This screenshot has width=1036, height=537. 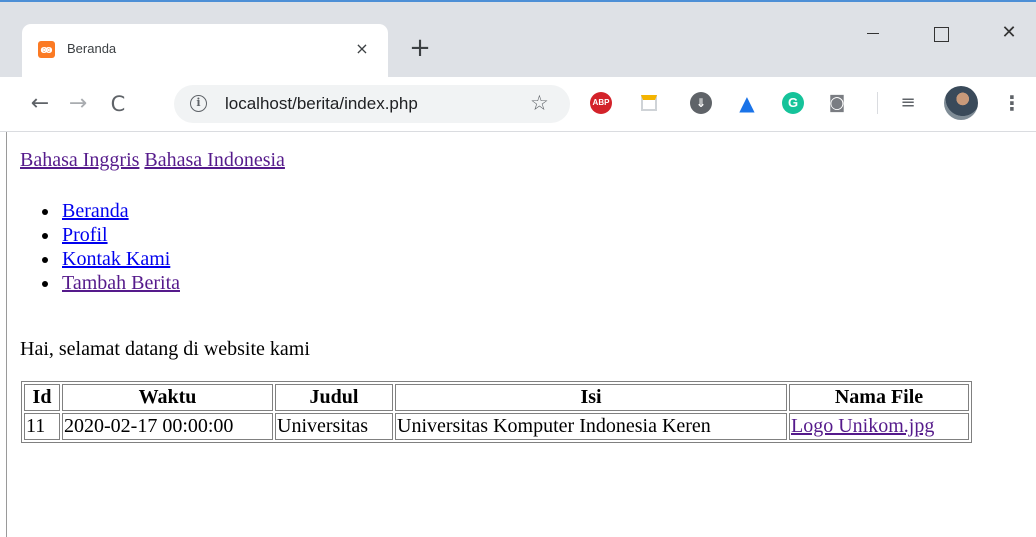 What do you see at coordinates (6, 334) in the screenshot?
I see `window-left-edge` at bounding box center [6, 334].